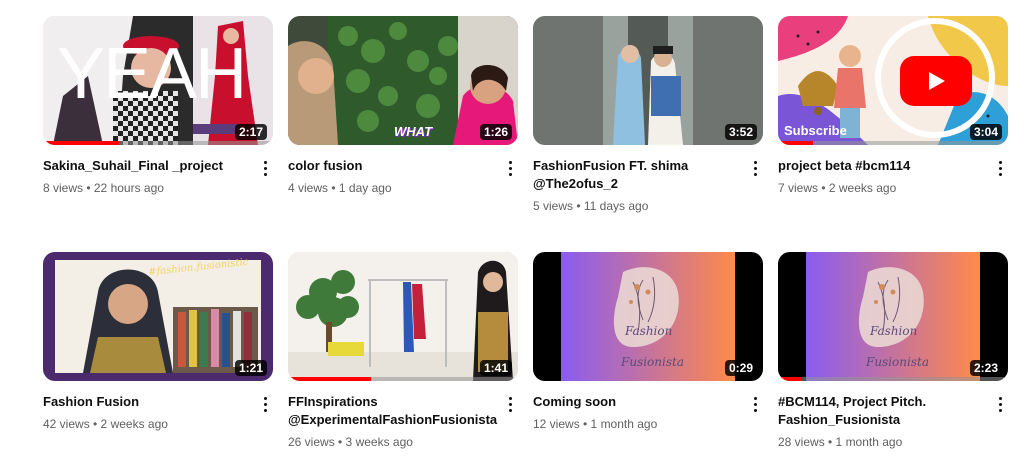 This screenshot has height=462, width=1024. I want to click on video-stats: 7 views • 2 weeks ago, so click(837, 188).